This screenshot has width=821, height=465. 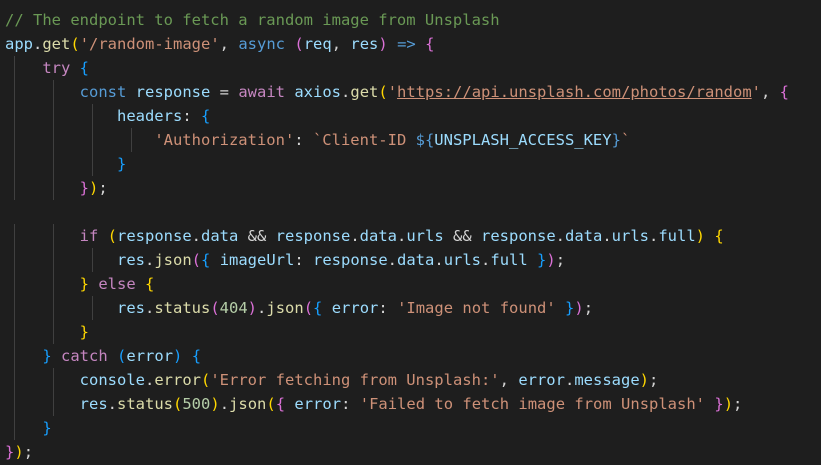 I want to click on code-line: }, so click(x=397, y=332).